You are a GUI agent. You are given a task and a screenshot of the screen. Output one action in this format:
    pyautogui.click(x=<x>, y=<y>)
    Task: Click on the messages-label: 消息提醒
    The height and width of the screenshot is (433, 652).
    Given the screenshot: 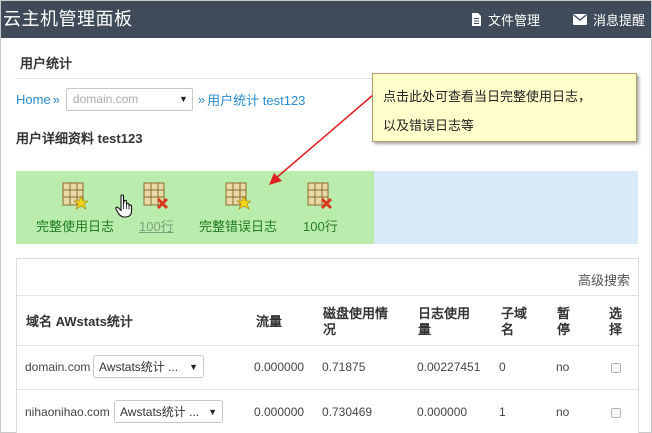 What is the action you would take?
    pyautogui.click(x=619, y=20)
    